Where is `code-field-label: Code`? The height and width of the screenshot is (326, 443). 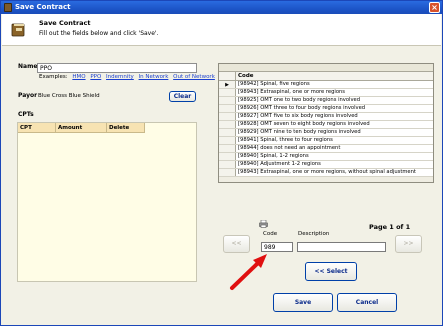 code-field-label: Code is located at coordinates (270, 234).